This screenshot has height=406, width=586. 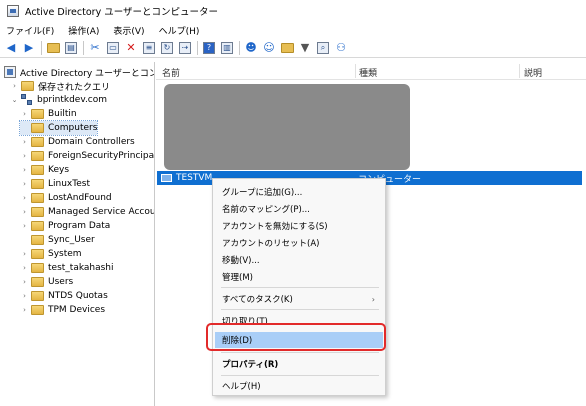 What do you see at coordinates (87, 212) in the screenshot?
I see `tree-item-managed-service-accounts: › Managed Service Accoun` at bounding box center [87, 212].